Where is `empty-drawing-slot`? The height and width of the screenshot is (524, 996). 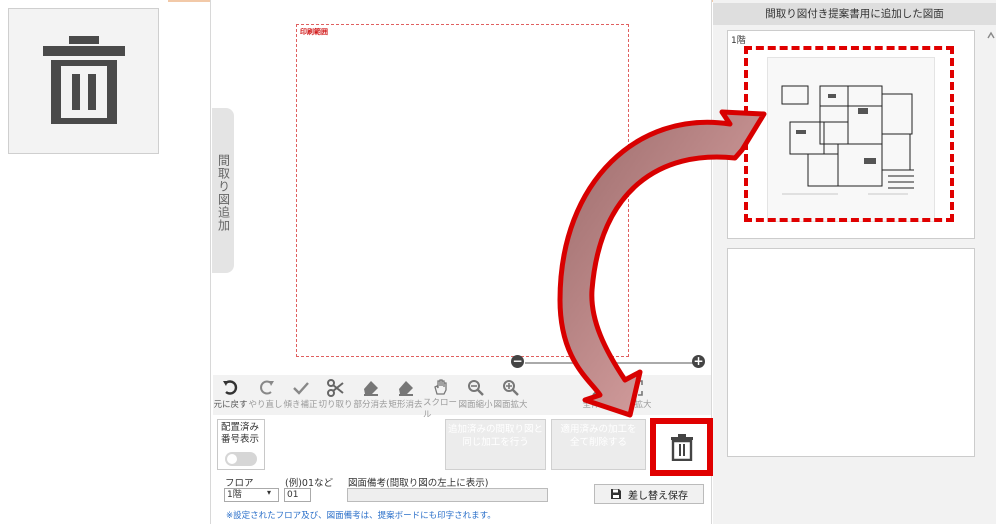 empty-drawing-slot is located at coordinates (851, 352).